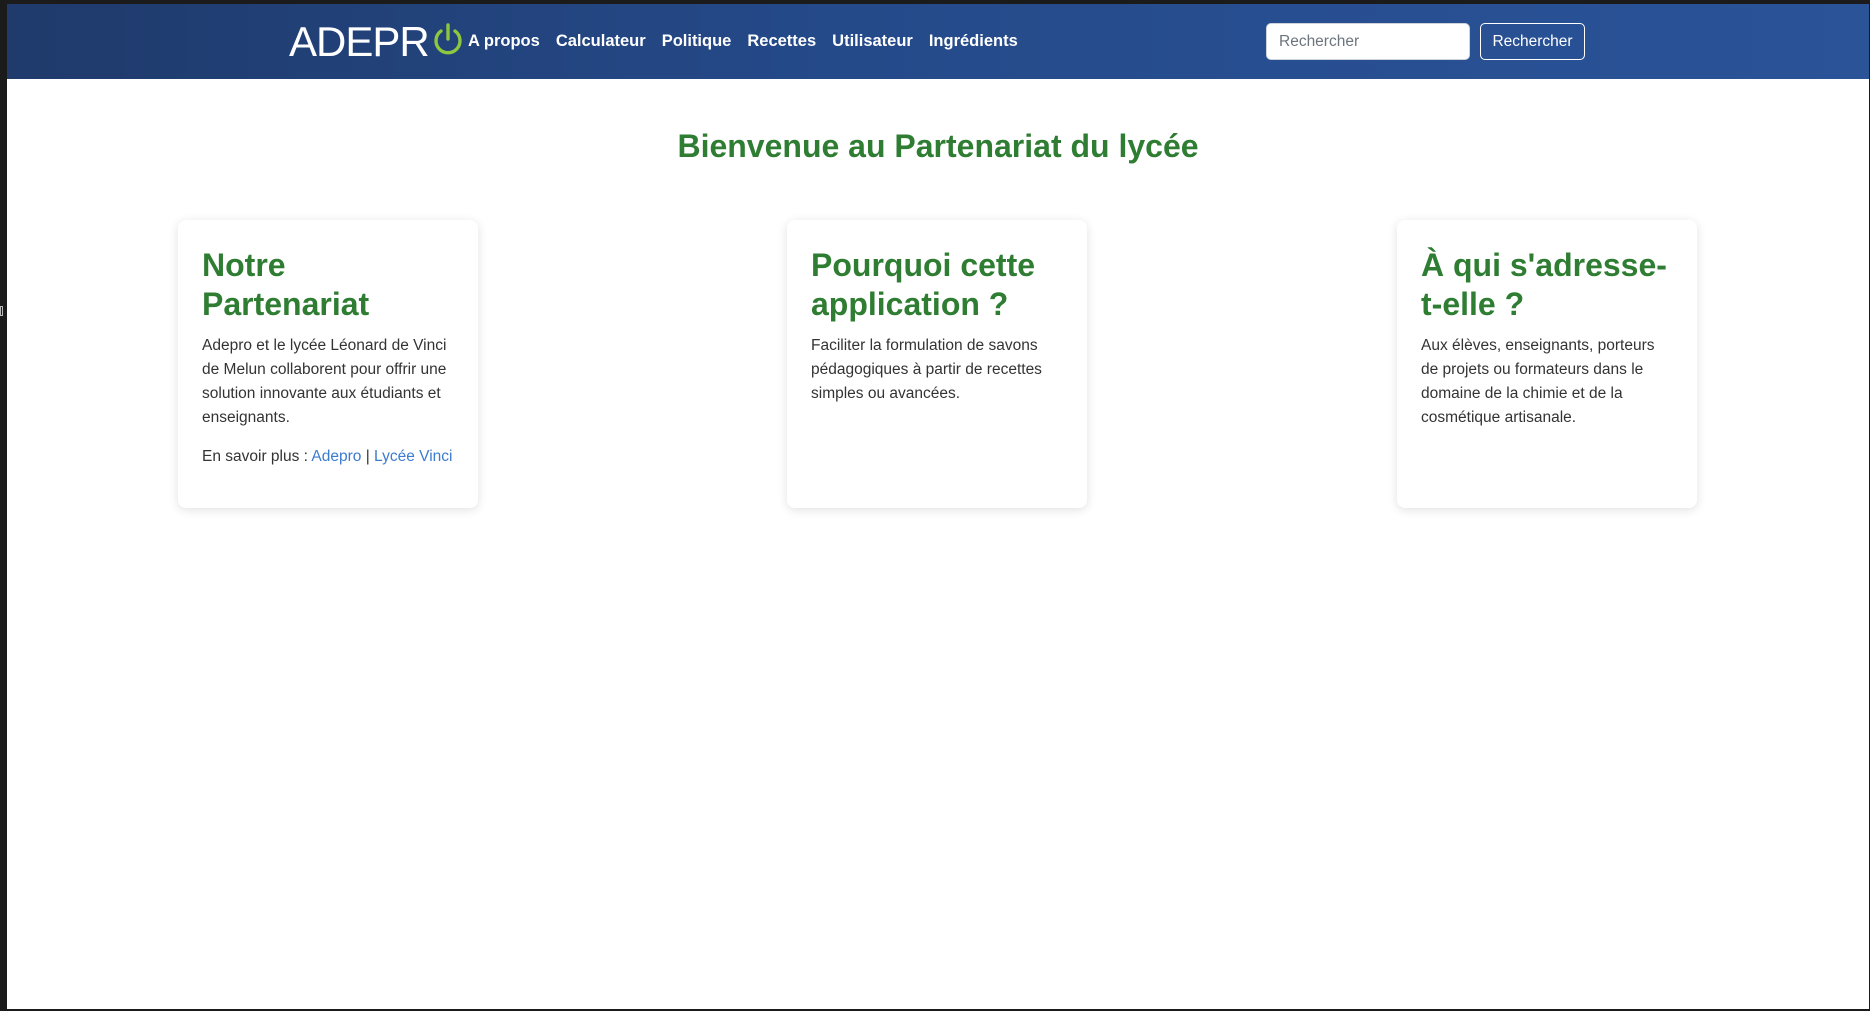  I want to click on link-adepro: Adepro, so click(336, 456).